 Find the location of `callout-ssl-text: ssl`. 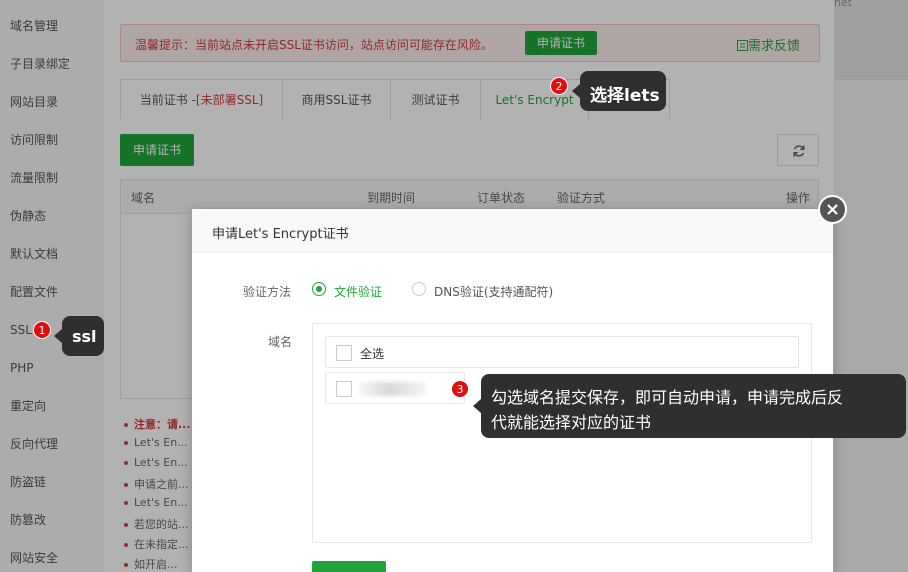

callout-ssl-text: ssl is located at coordinates (84, 336).